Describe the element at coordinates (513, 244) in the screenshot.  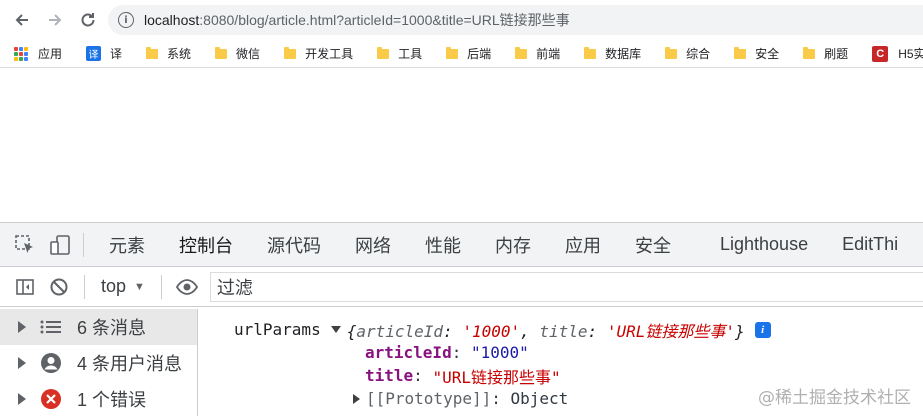
I see `tab-memory: 内存` at that location.